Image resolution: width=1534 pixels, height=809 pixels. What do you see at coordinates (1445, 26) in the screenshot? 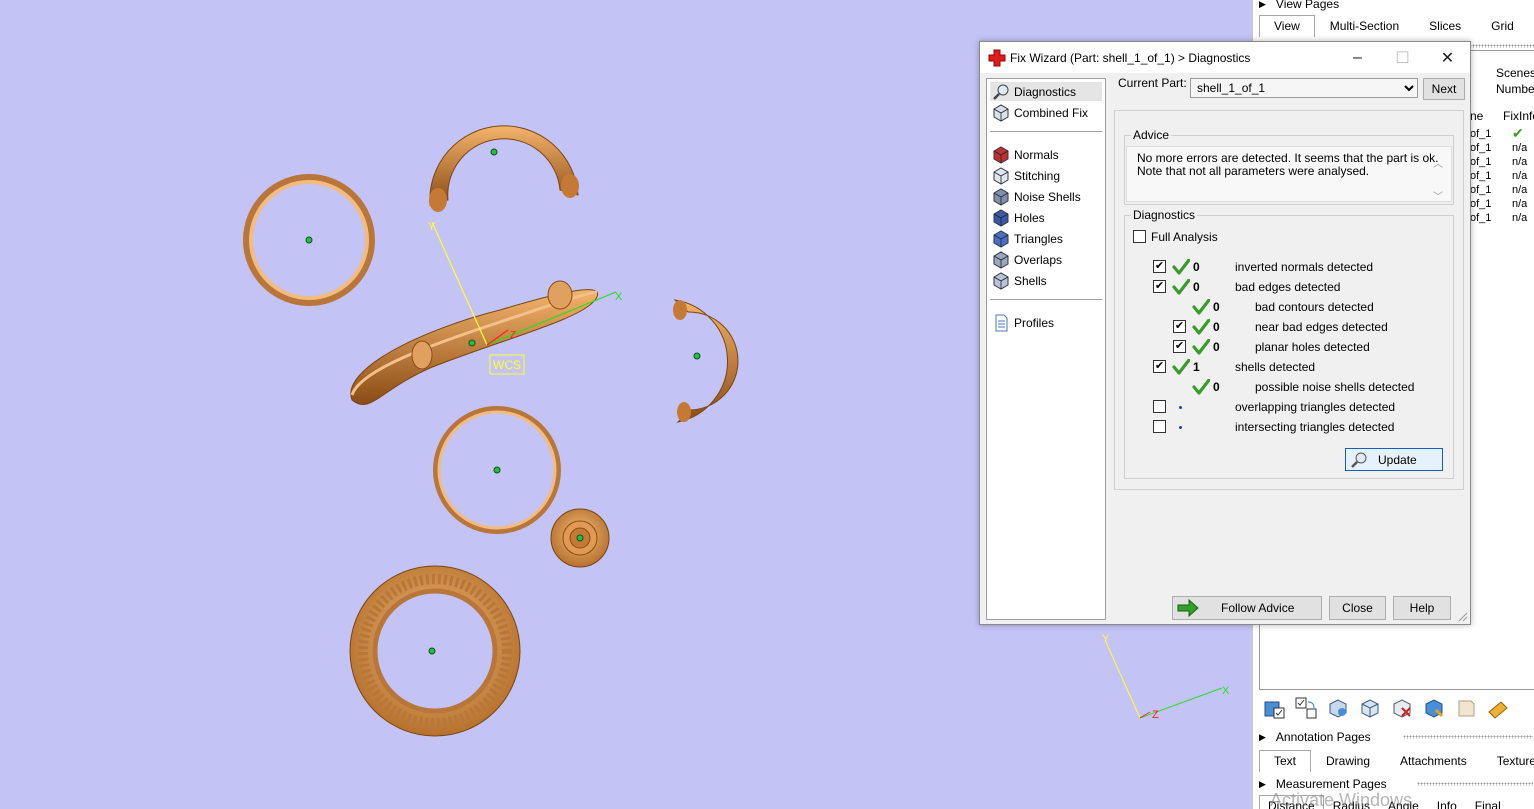
I see `tab-slices: Slices` at bounding box center [1445, 26].